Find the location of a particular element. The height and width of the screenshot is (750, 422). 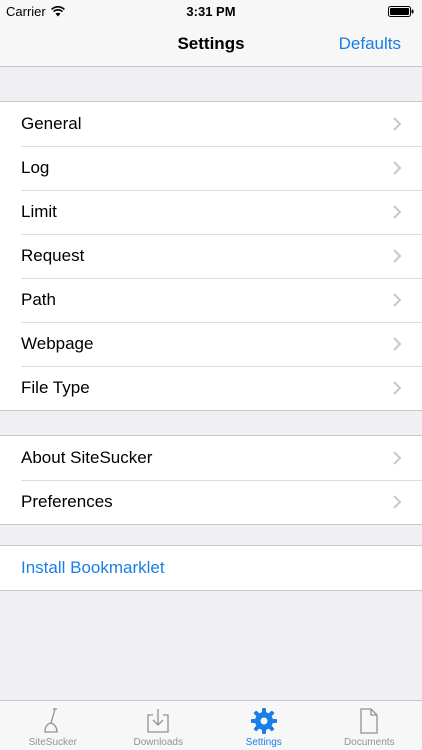

navigation-bar: Settings Defaults is located at coordinates (211, 44).